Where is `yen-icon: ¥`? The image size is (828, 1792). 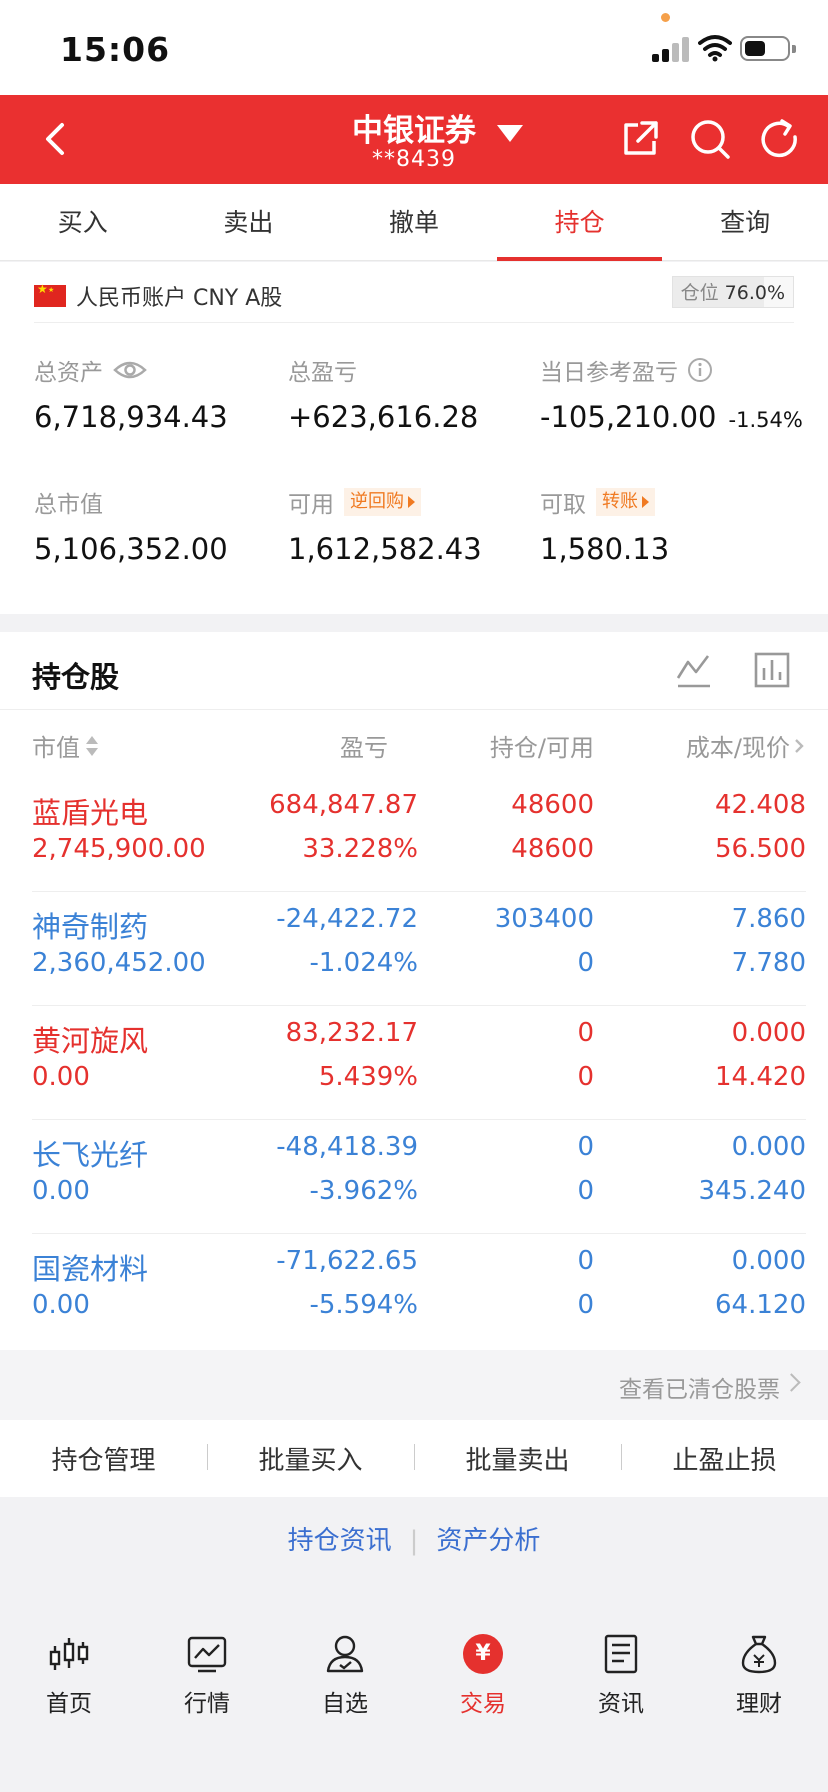
yen-icon: ¥ is located at coordinates (483, 1654).